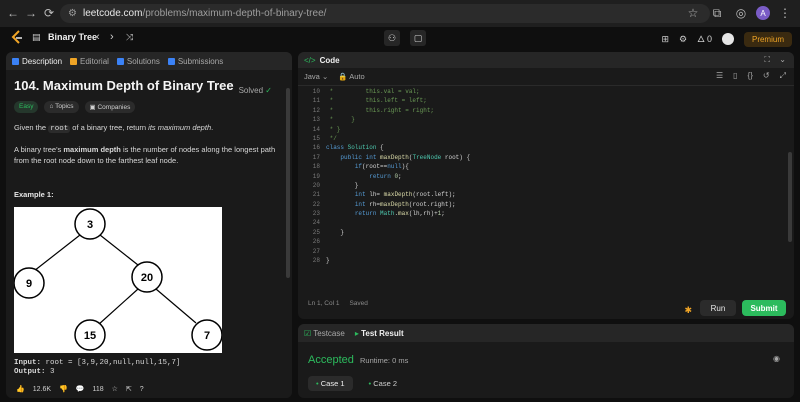 This screenshot has width=800, height=402. Describe the element at coordinates (80, 389) in the screenshot. I see `comment-icon: 💬` at that location.